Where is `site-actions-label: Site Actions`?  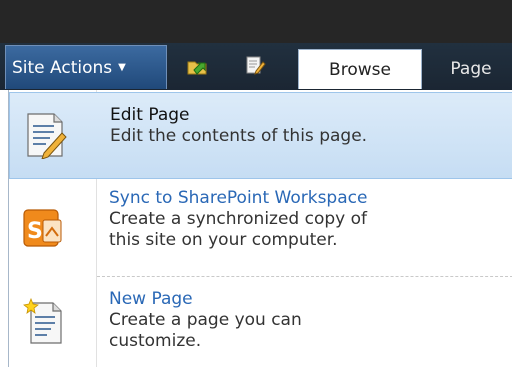 site-actions-label: Site Actions is located at coordinates (62, 67).